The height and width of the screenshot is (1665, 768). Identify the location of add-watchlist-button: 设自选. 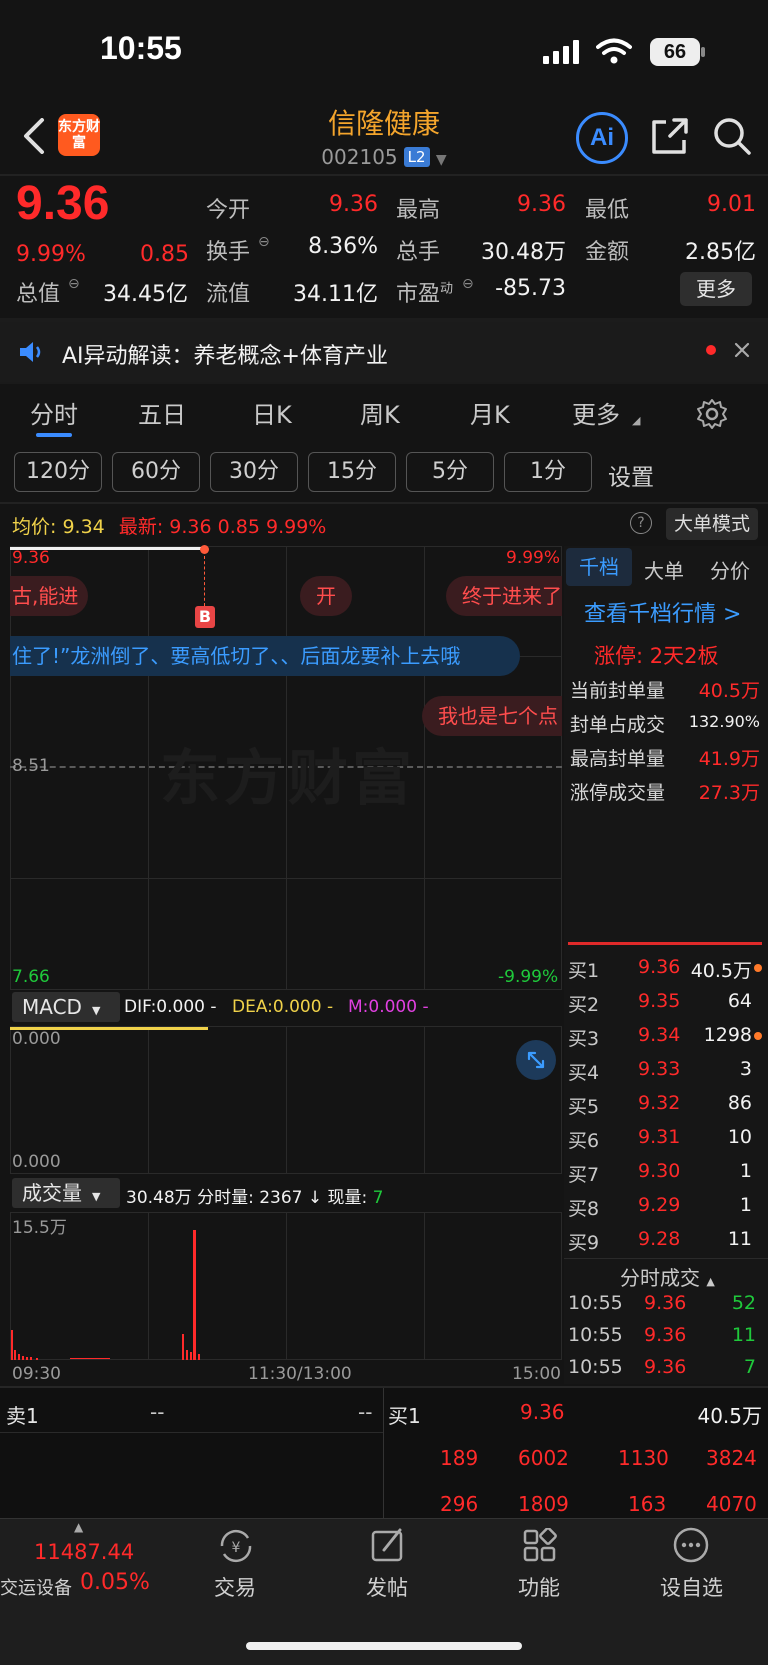
(691, 1587).